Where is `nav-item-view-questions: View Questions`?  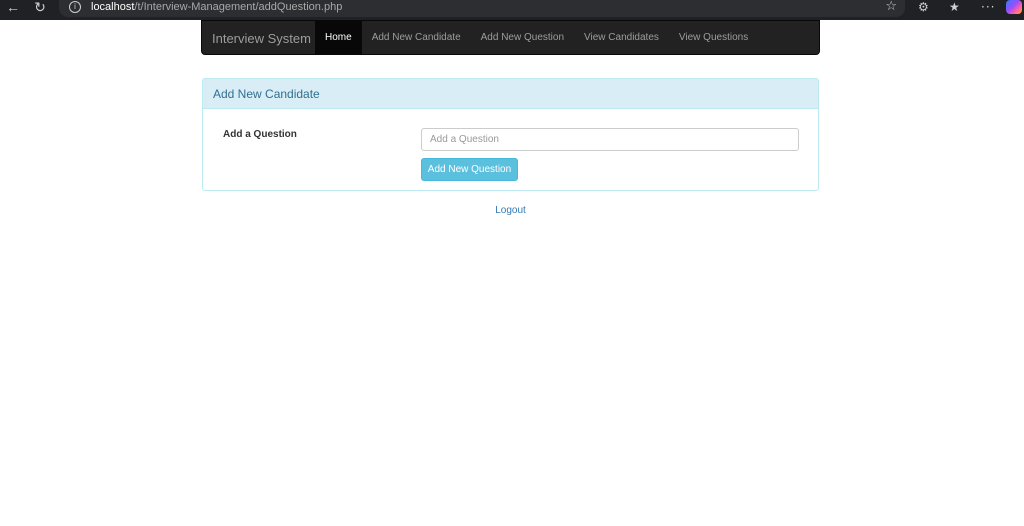 nav-item-view-questions: View Questions is located at coordinates (713, 38).